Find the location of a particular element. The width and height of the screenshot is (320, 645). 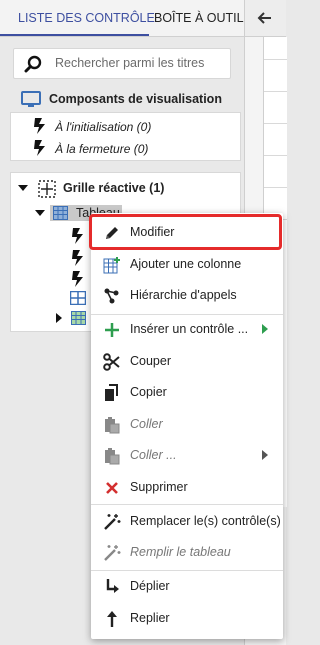

menu-item-ajouter-colonne: Ajouter une colonne is located at coordinates (187, 264).